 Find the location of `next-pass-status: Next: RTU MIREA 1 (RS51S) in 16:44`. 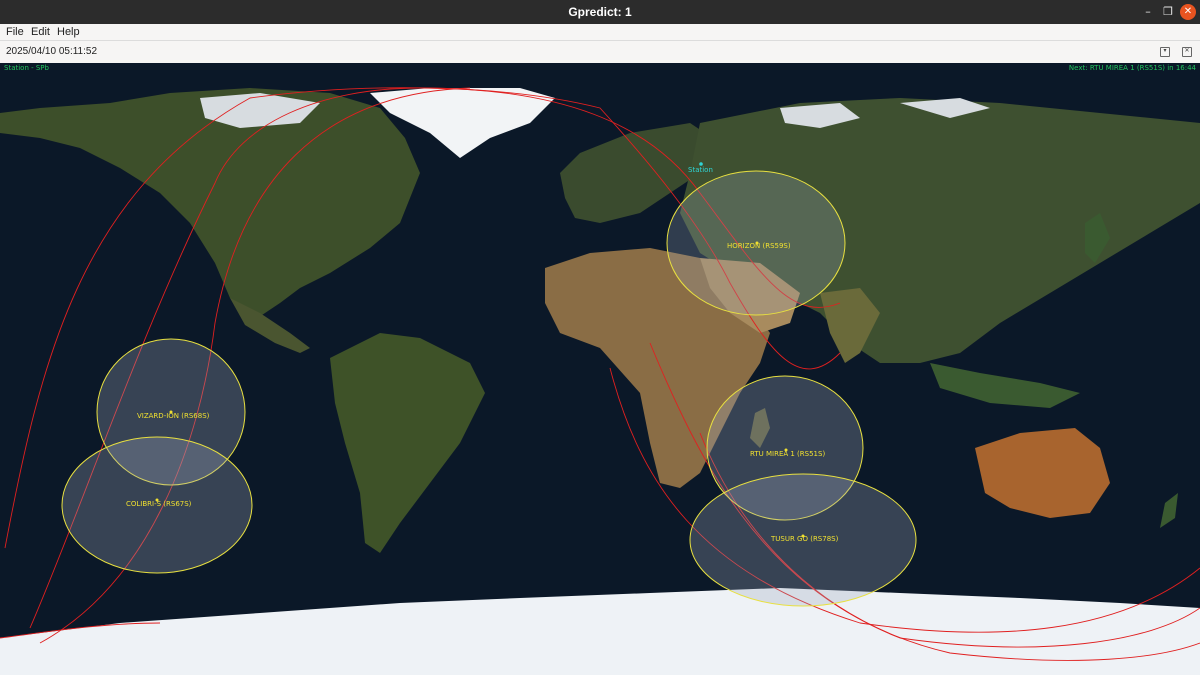

next-pass-status: Next: RTU MIREA 1 (RS51S) in 16:44 is located at coordinates (1132, 68).